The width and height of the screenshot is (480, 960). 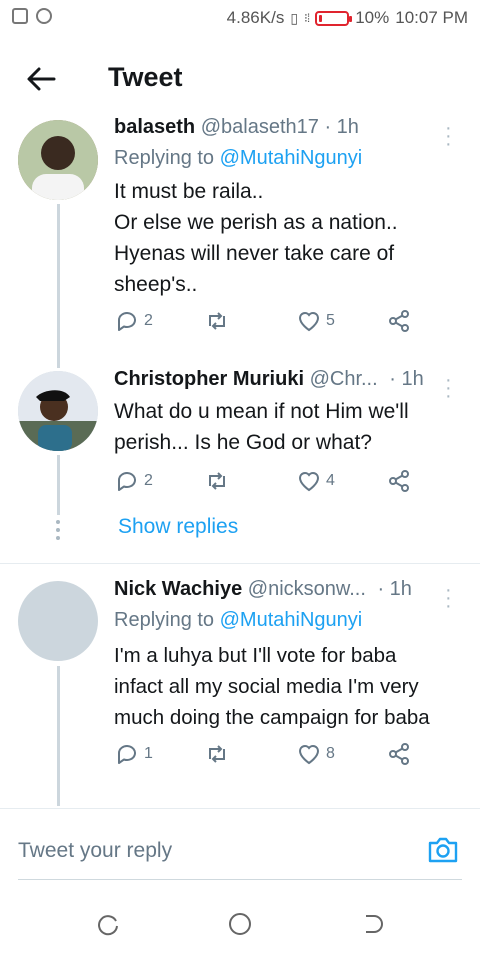 What do you see at coordinates (269, 483) in the screenshot?
I see `tweet-actions: 2 4` at bounding box center [269, 483].